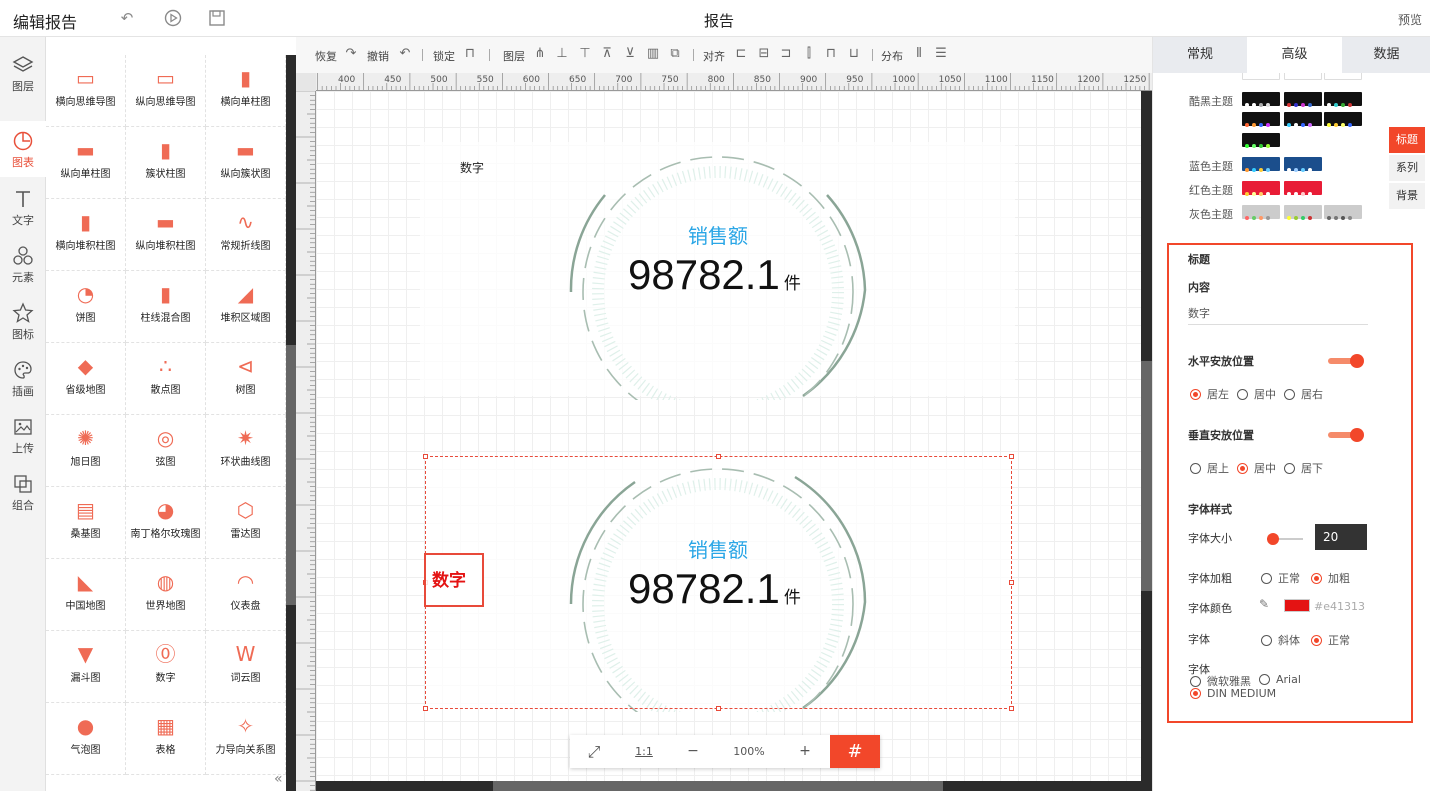 The width and height of the screenshot is (1430, 791). I want to click on palette-item: ▮ 簇状柱图, so click(166, 163).